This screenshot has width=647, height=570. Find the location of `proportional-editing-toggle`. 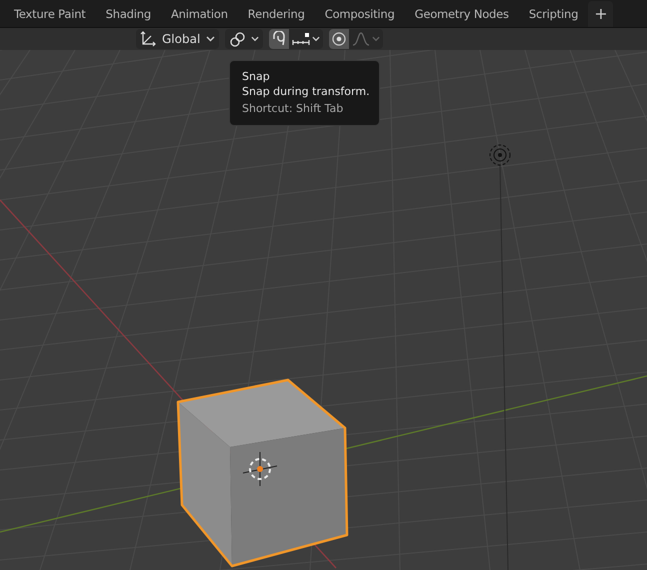

proportional-editing-toggle is located at coordinates (339, 39).